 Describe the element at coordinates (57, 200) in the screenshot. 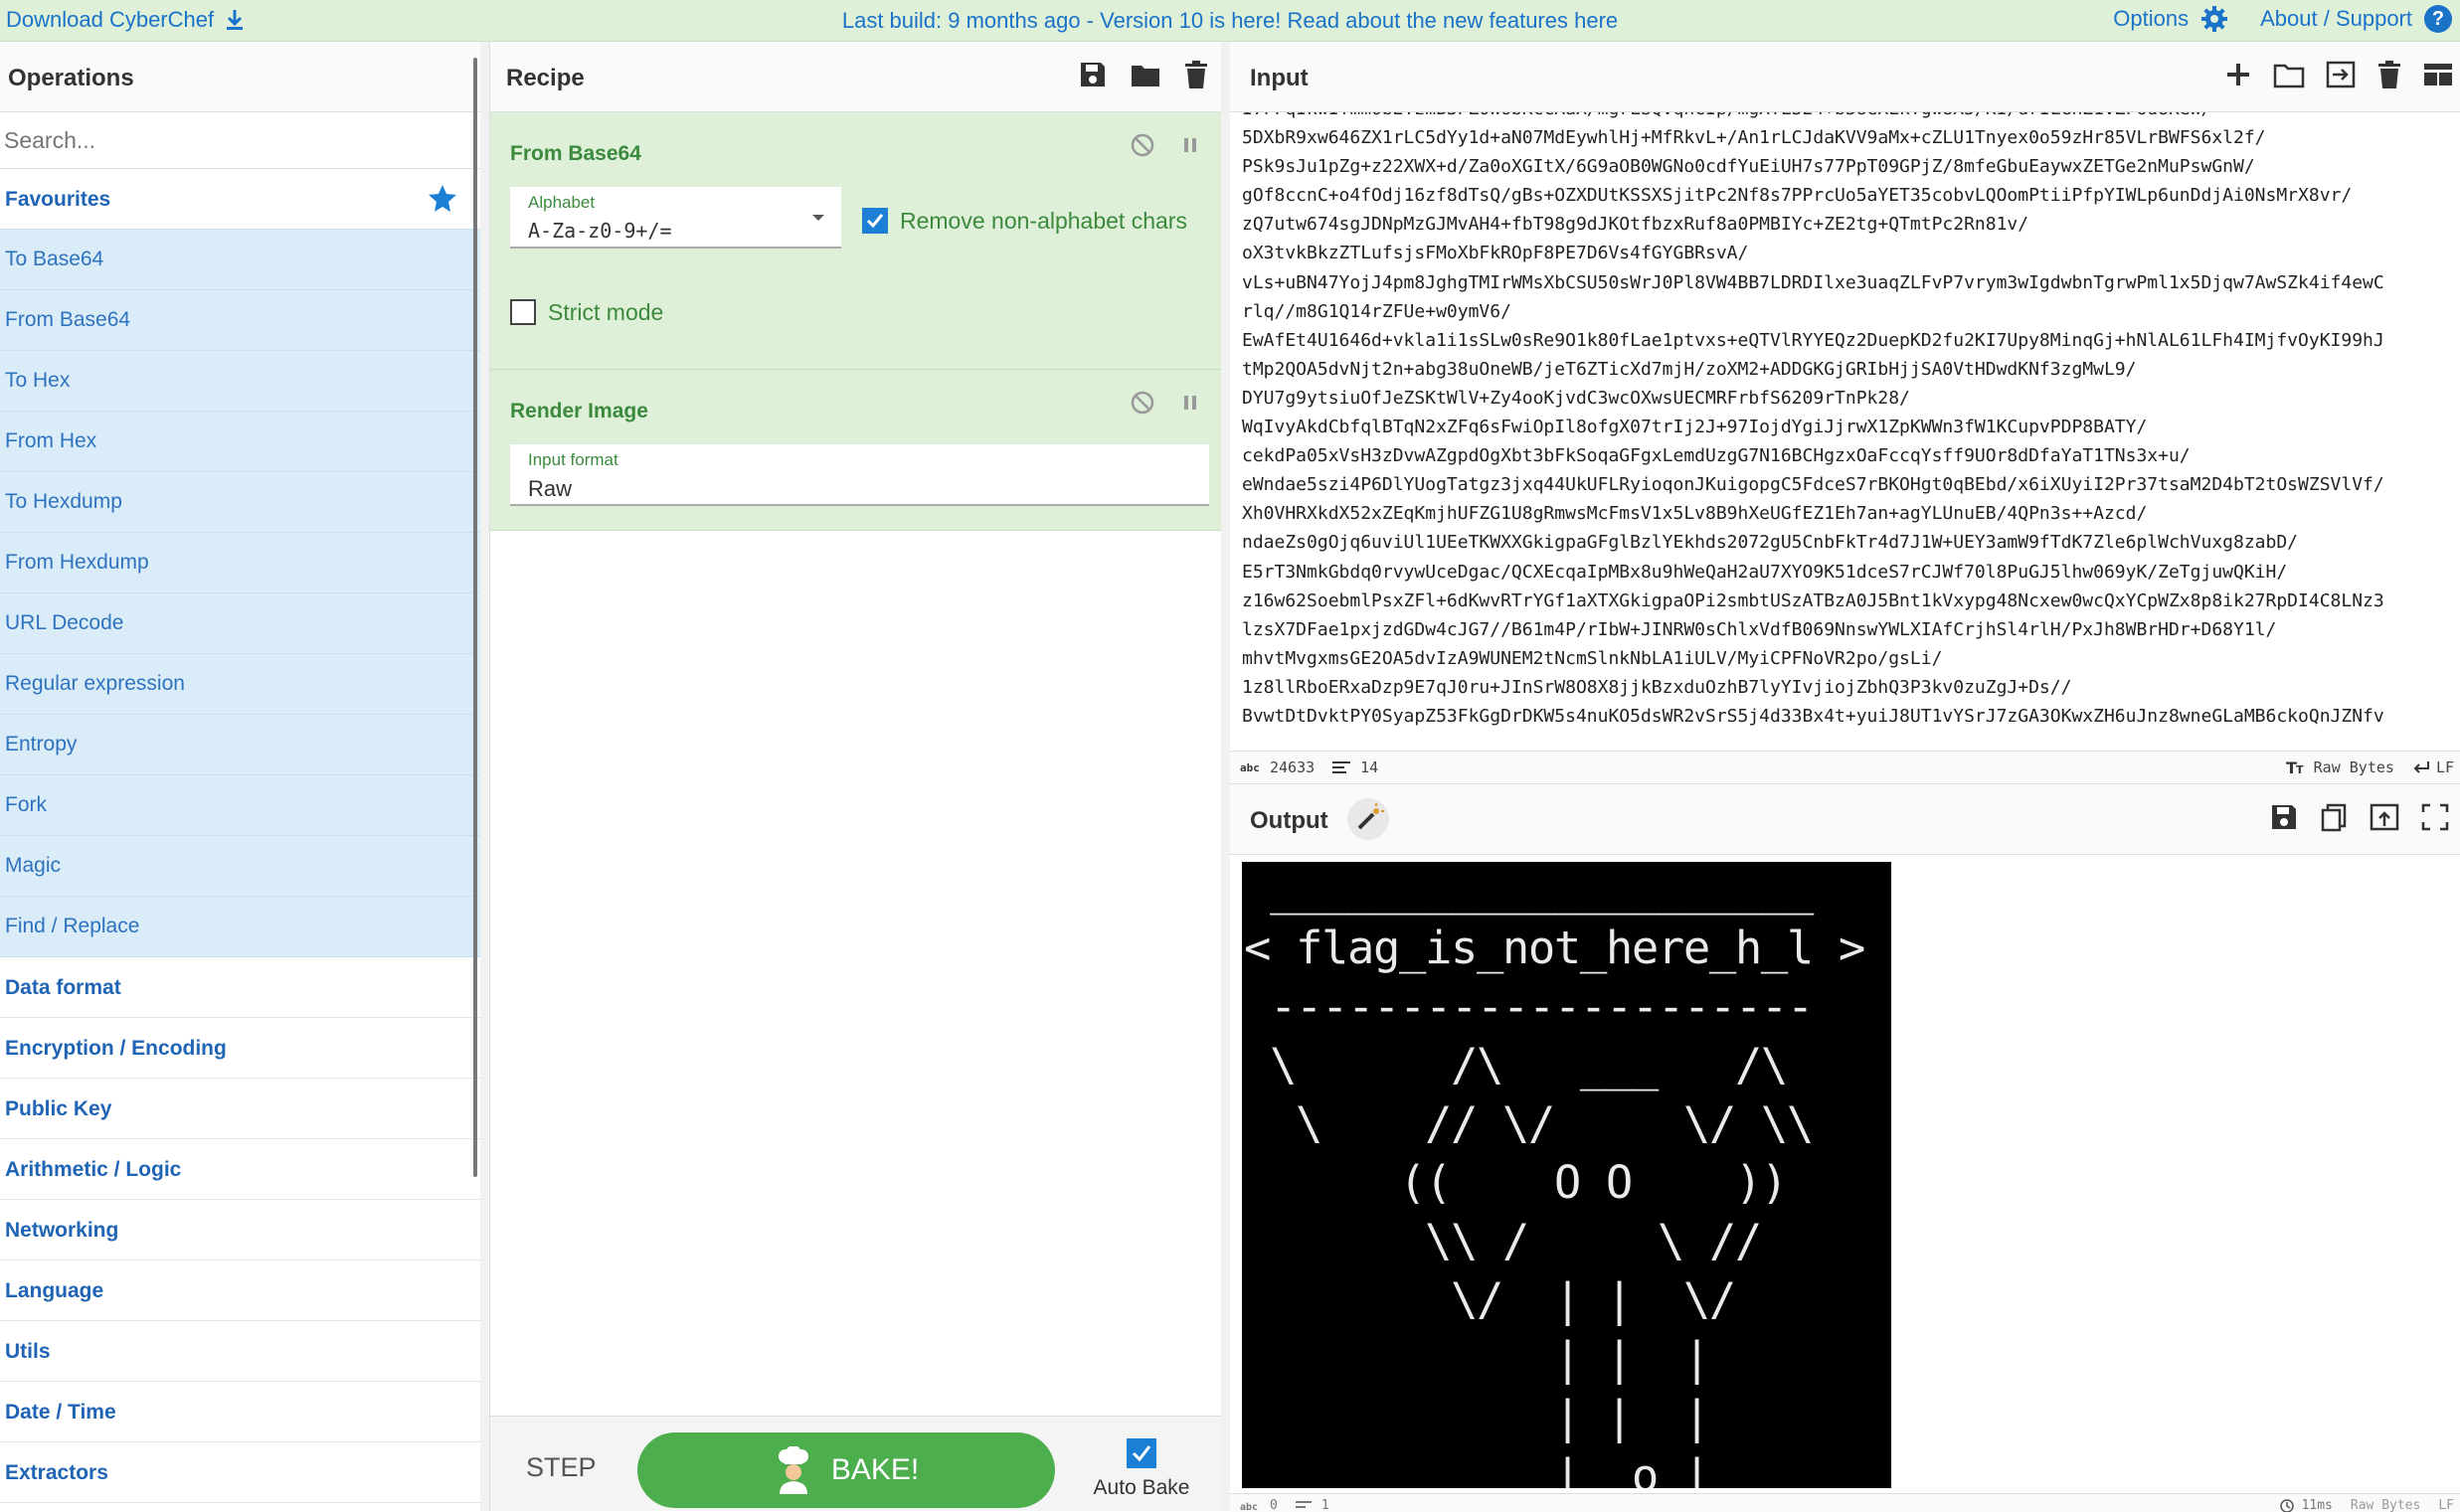

I see `category-label: Favourites` at that location.